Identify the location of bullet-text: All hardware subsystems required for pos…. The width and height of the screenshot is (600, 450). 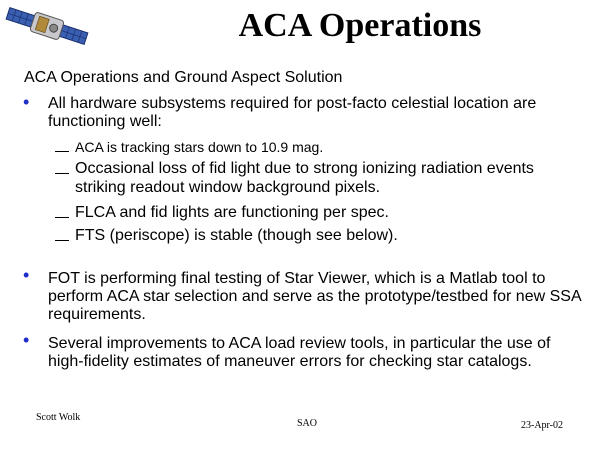
(292, 112).